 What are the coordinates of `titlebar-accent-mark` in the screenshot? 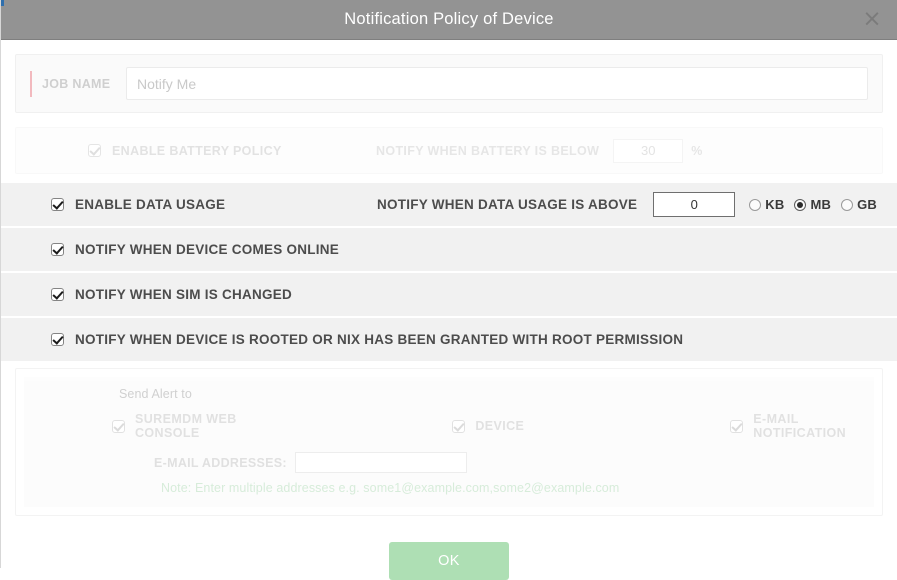 It's located at (2, 3).